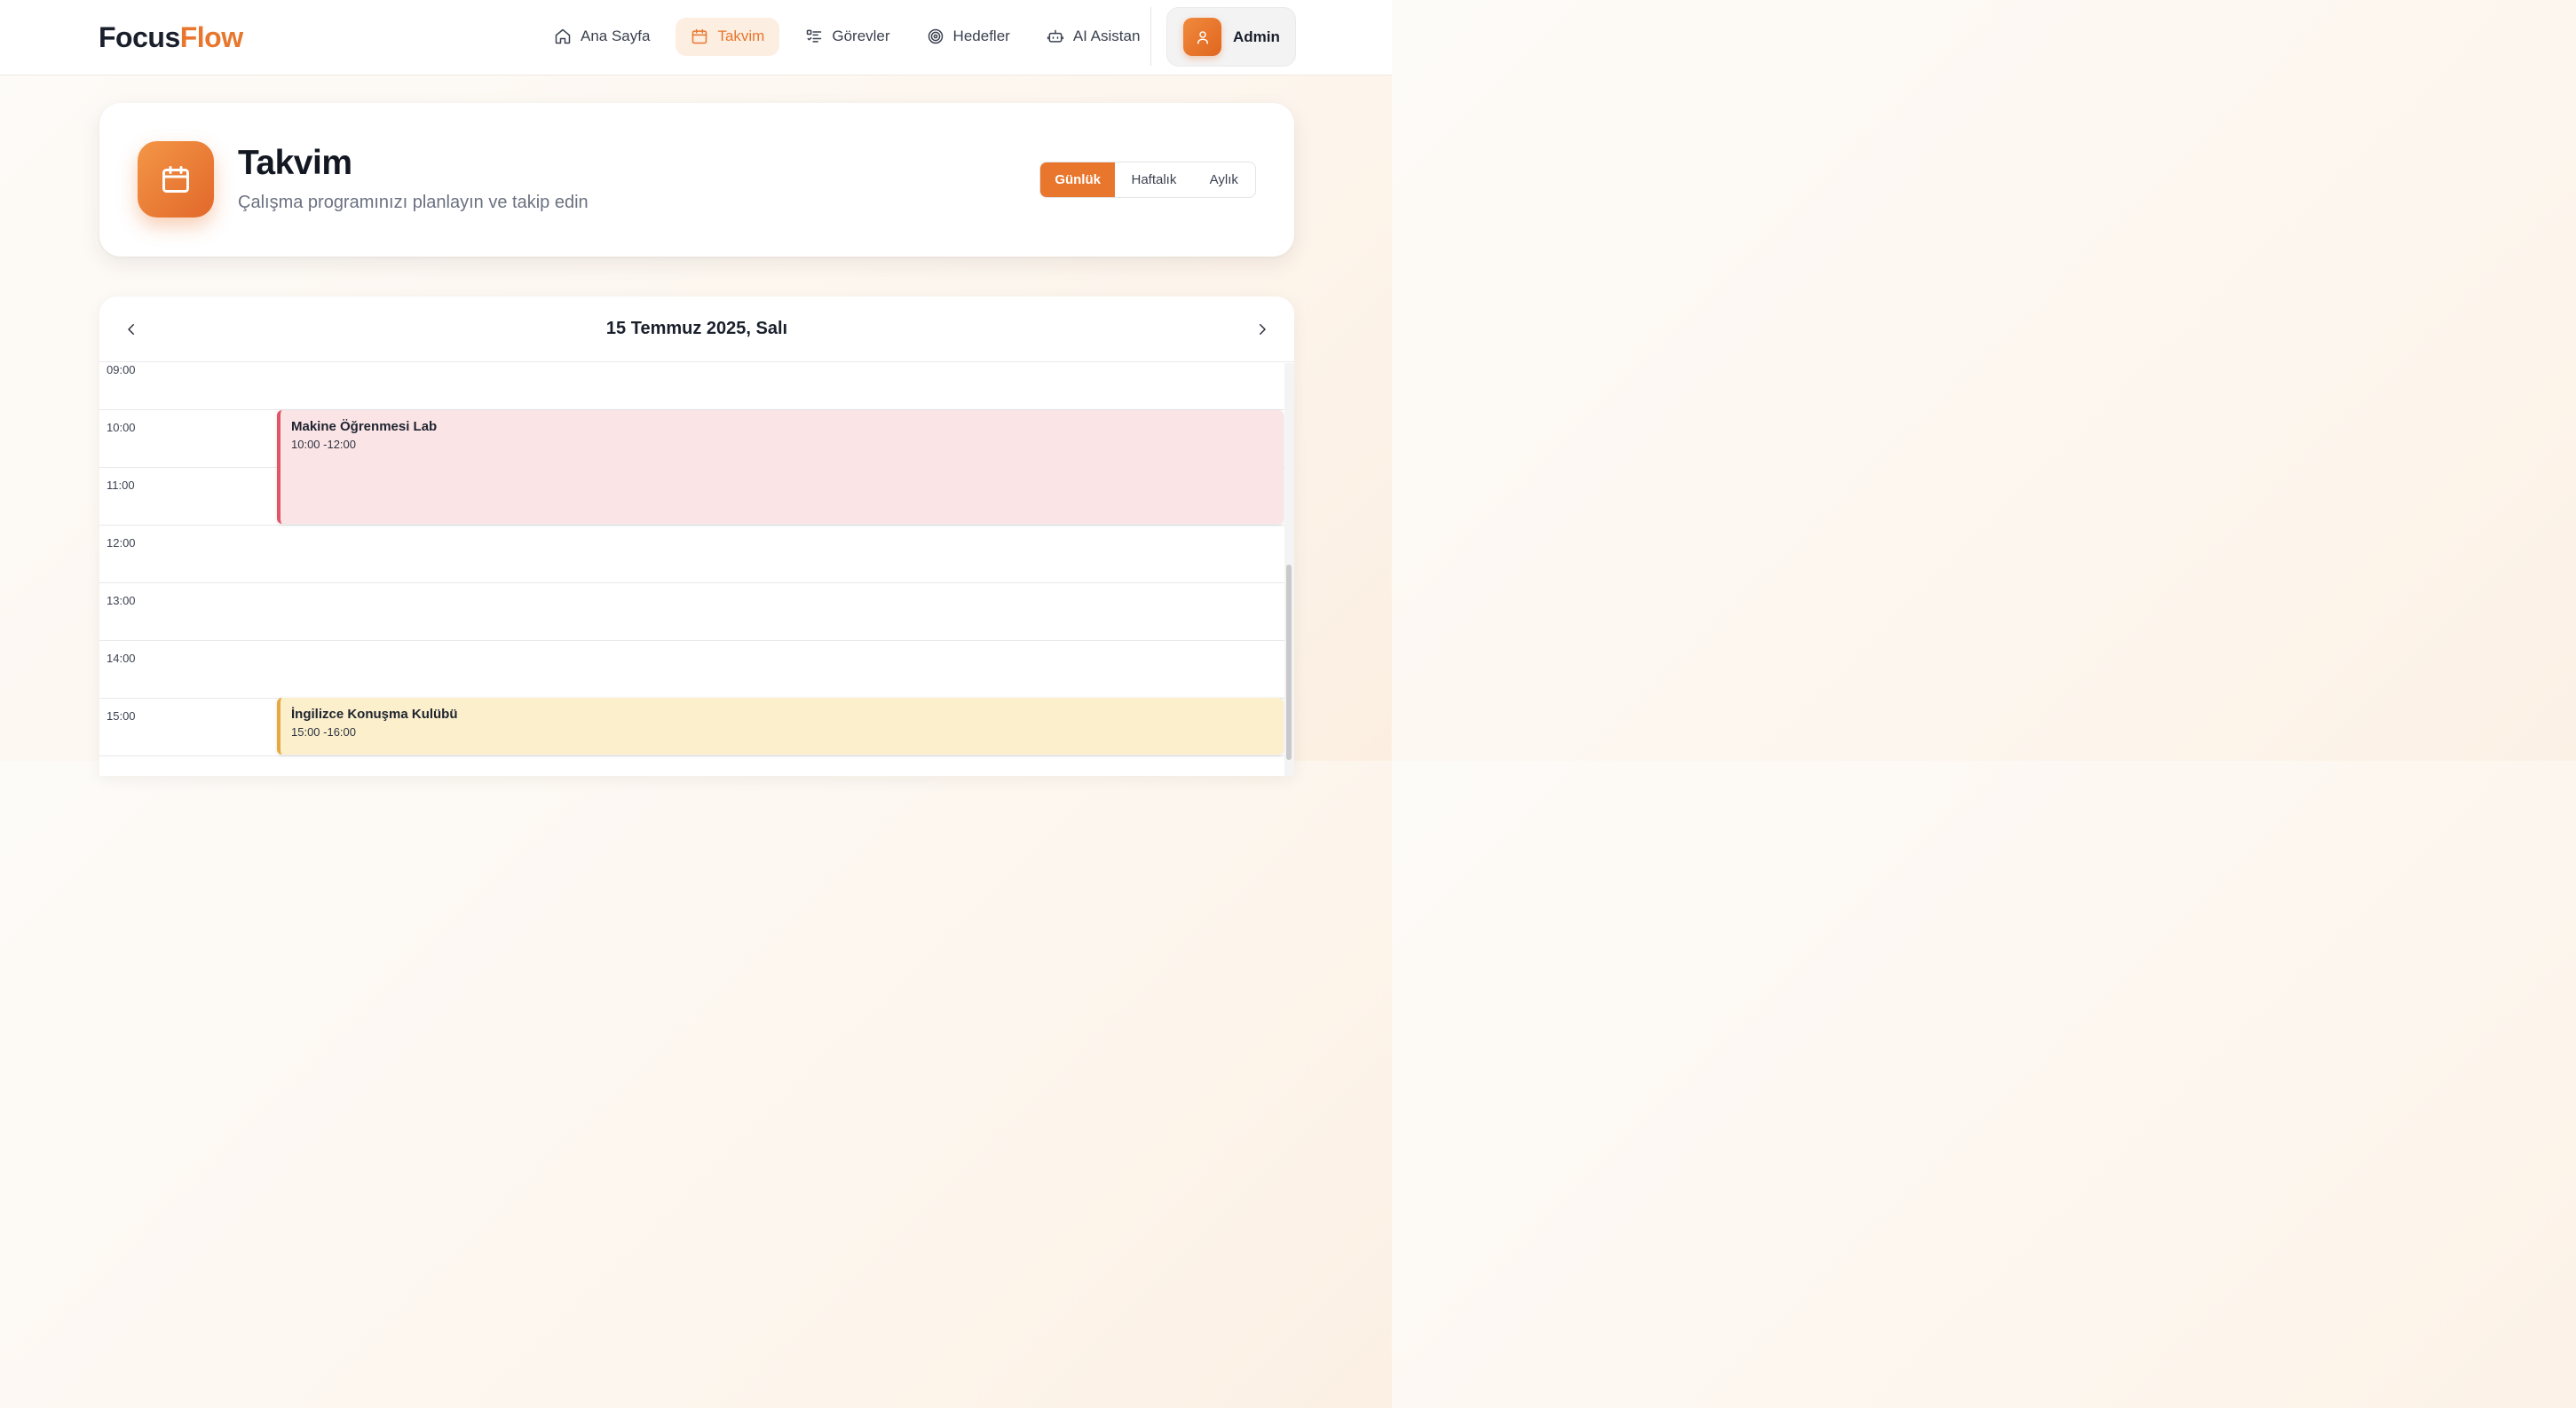 Image resolution: width=2576 pixels, height=1408 pixels. I want to click on calendar-date-label: 15 Temmuz 2025, Salı, so click(696, 328).